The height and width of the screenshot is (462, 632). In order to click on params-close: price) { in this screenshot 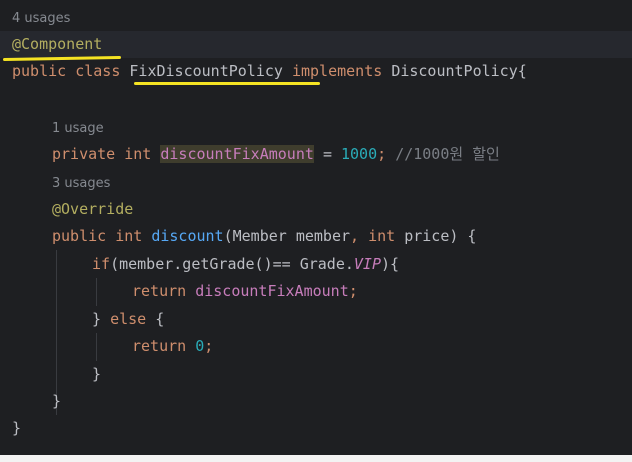, I will do `click(440, 236)`.